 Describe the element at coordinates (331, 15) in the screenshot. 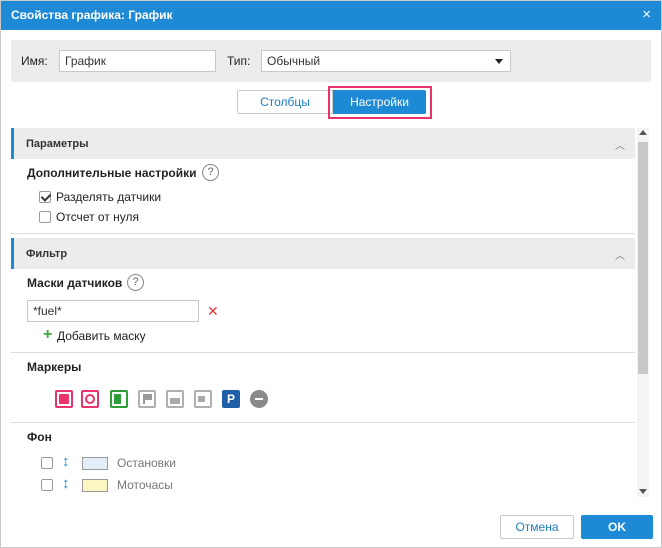

I see `dialog-titlebar: Свойства графика: График ×` at that location.